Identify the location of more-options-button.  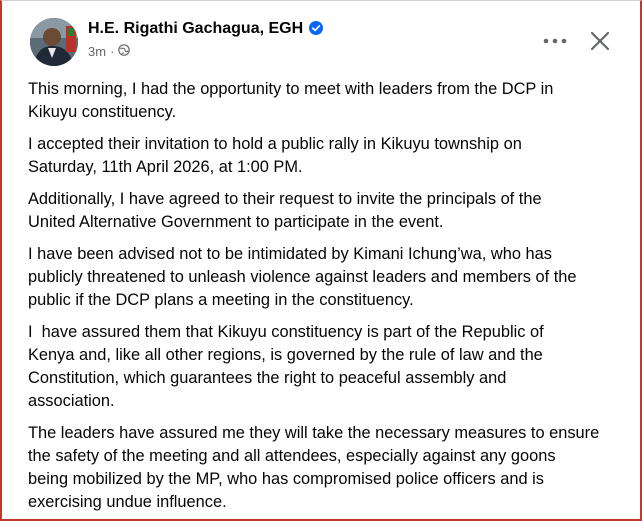
(555, 41).